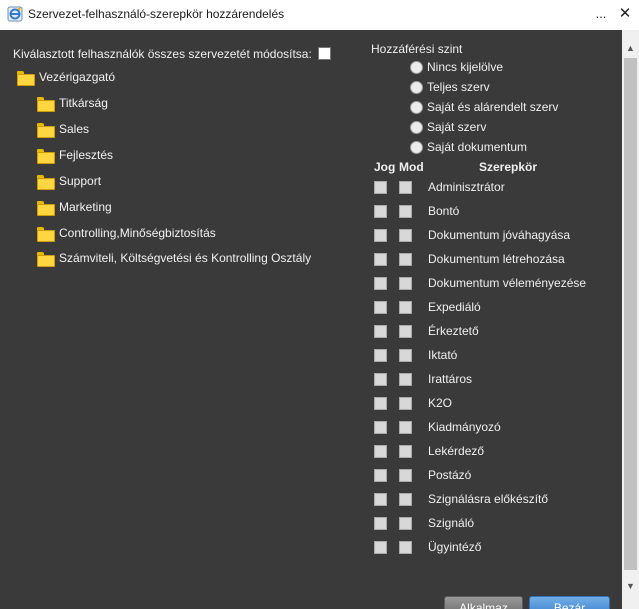 Image resolution: width=639 pixels, height=609 pixels. What do you see at coordinates (85, 207) in the screenshot?
I see `tree-node-label: Marketing` at bounding box center [85, 207].